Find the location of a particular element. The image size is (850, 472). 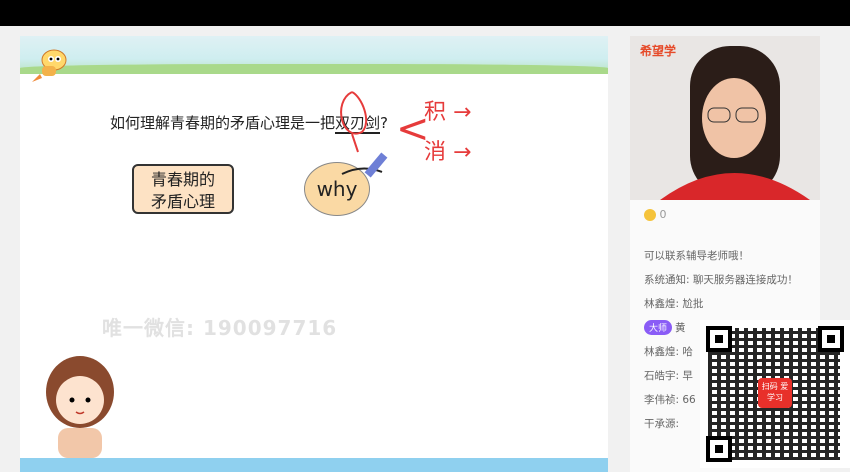

watermark: 唯一微信: 190097716 is located at coordinates (220, 328).